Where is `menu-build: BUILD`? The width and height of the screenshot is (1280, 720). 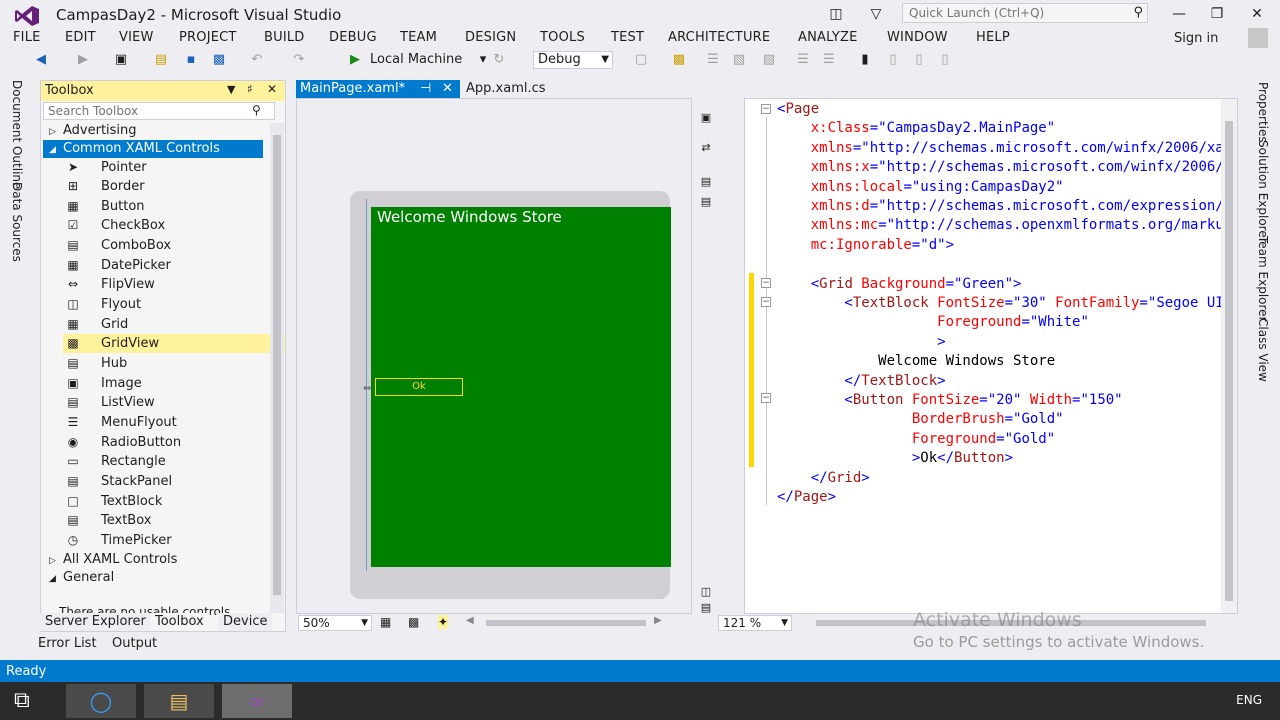
menu-build: BUILD is located at coordinates (284, 37).